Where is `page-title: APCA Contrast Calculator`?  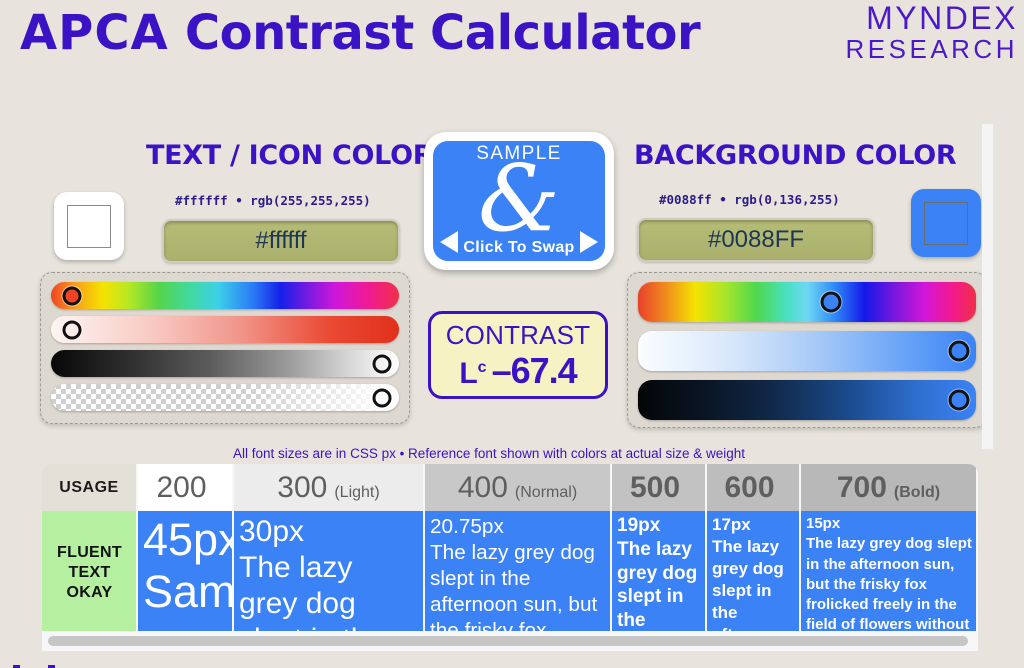
page-title: APCA Contrast Calculator is located at coordinates (360, 33).